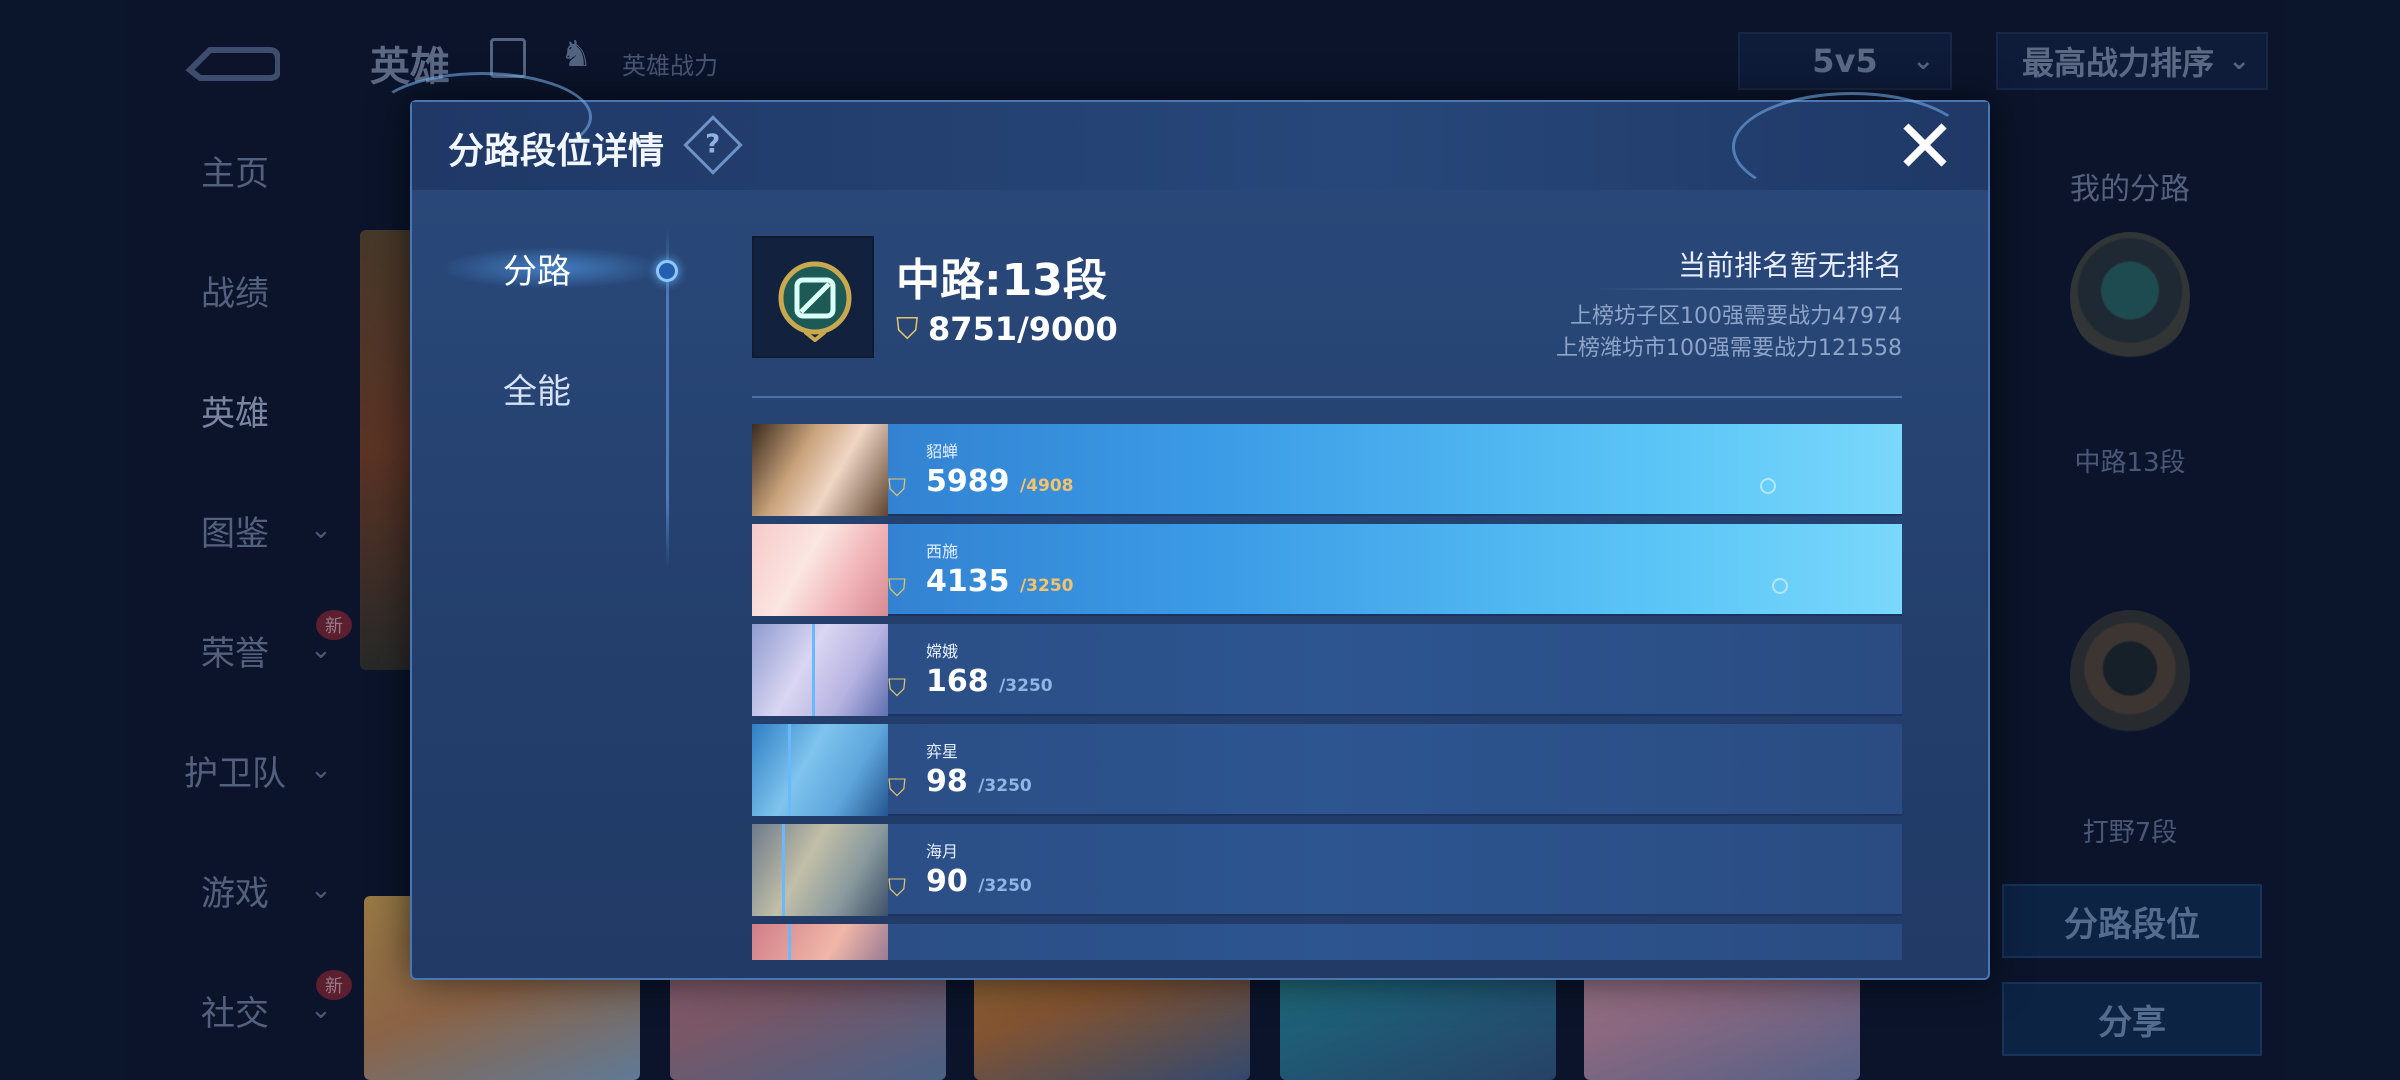  Describe the element at coordinates (989, 681) in the screenshot. I see `hero-score: 168 /3250` at that location.